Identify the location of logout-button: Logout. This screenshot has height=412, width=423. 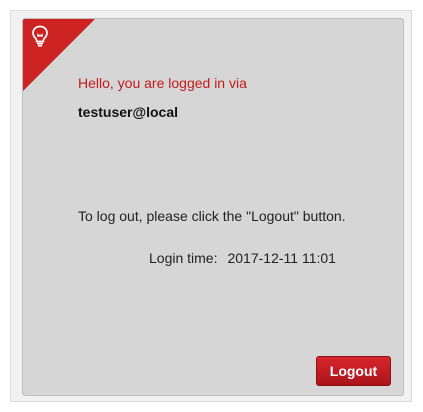
(353, 371).